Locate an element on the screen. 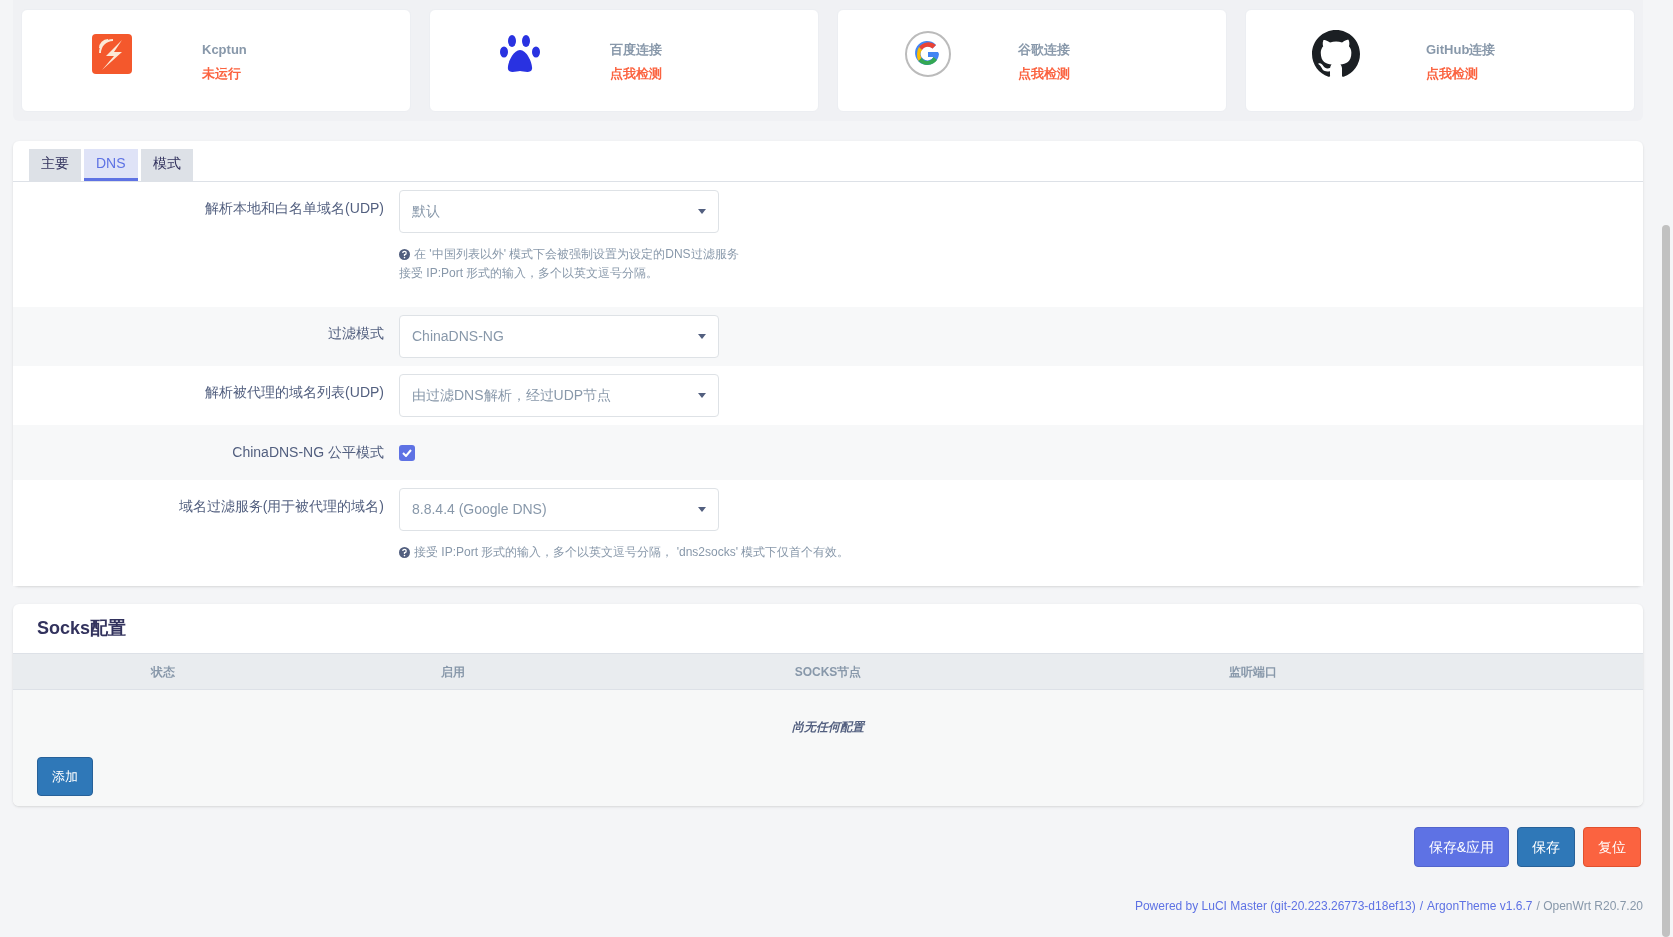 The height and width of the screenshot is (937, 1673). dropdown: 8.8.4.4 (Google DNS) is located at coordinates (559, 509).